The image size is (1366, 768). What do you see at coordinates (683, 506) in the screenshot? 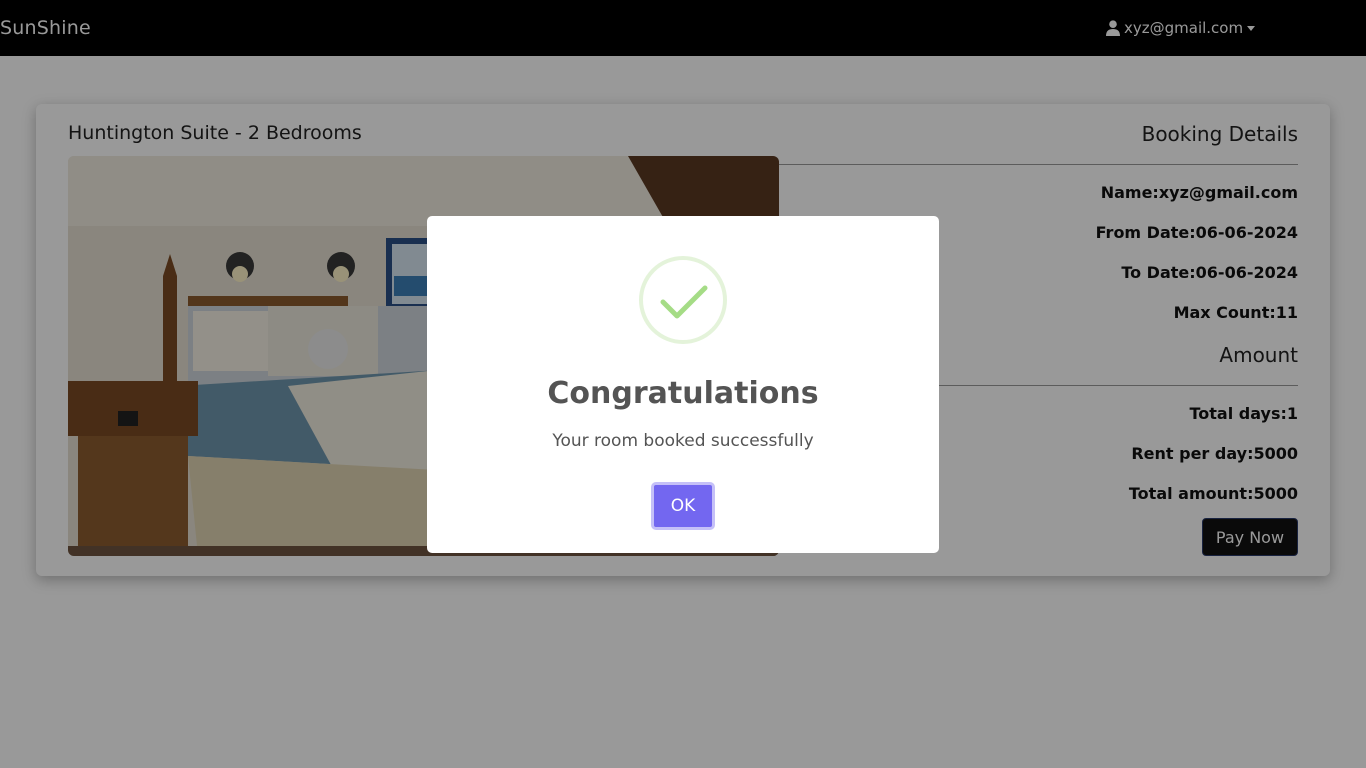
I see `ok-button: OK` at bounding box center [683, 506].